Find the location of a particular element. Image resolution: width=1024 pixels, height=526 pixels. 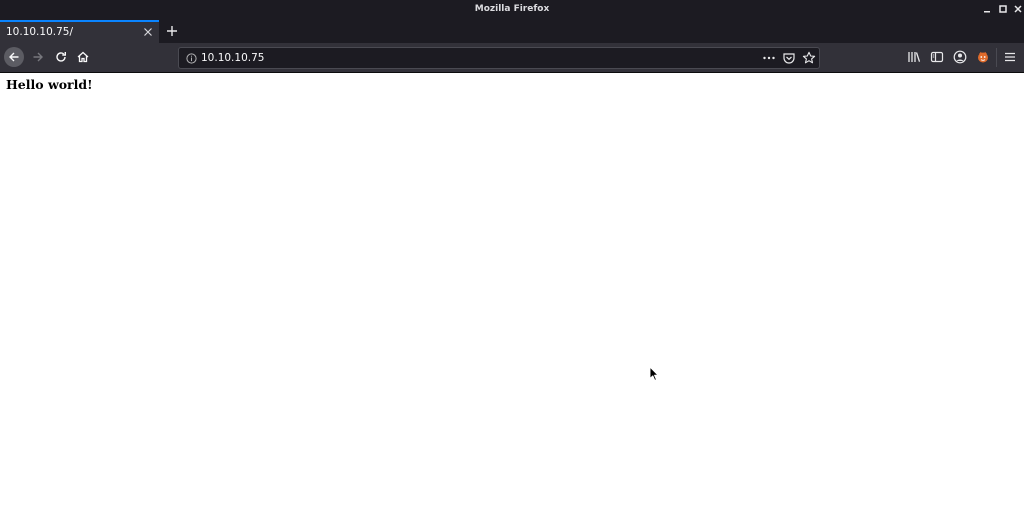

url-bar: 10.10.10.75 is located at coordinates (499, 58).